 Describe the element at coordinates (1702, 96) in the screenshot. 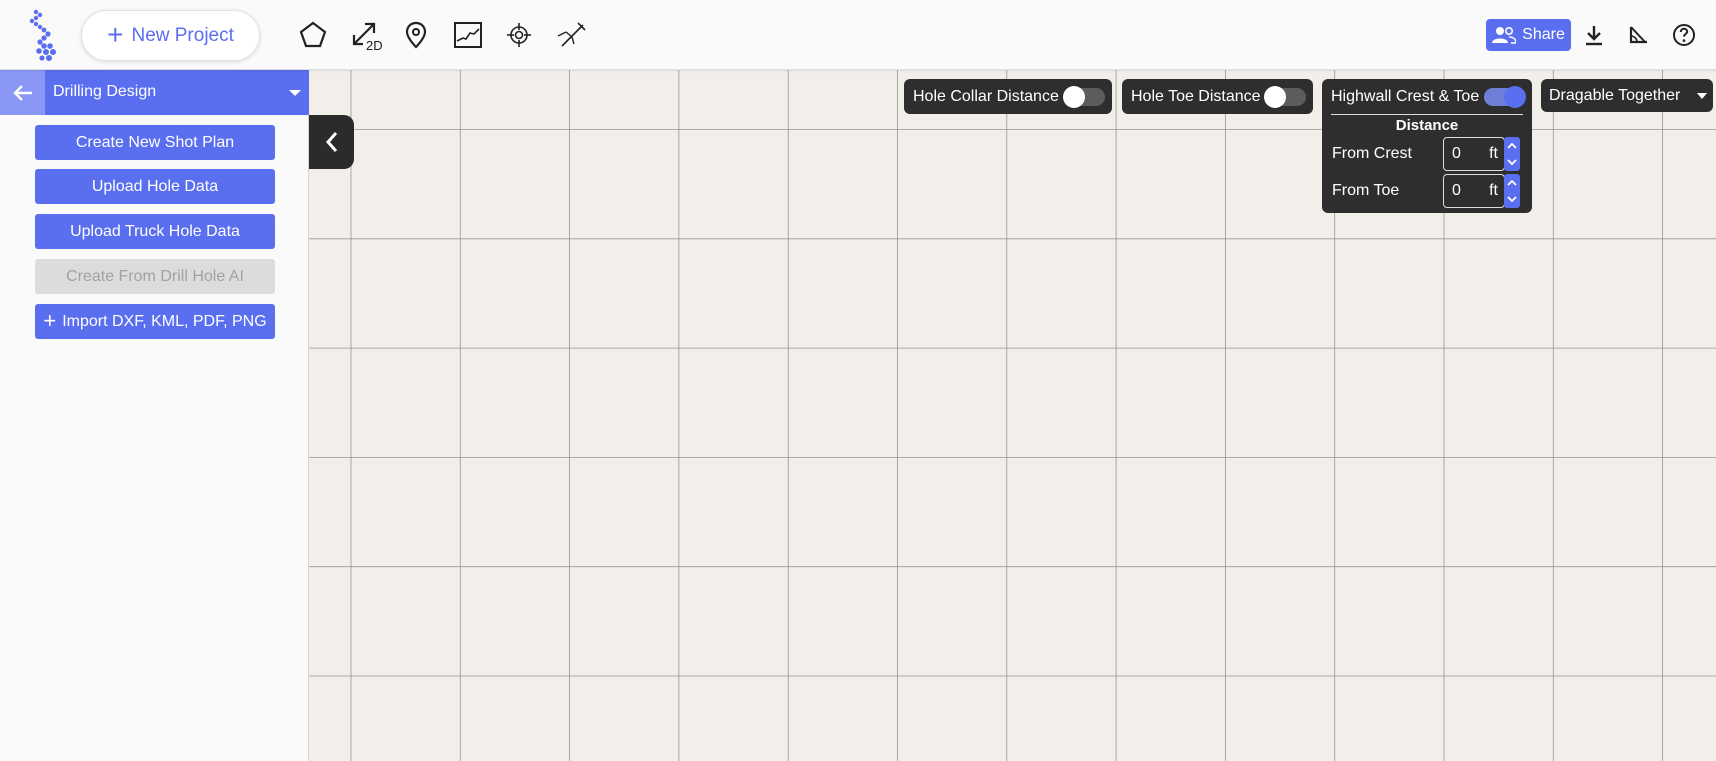

I see `caret-down-icon` at that location.